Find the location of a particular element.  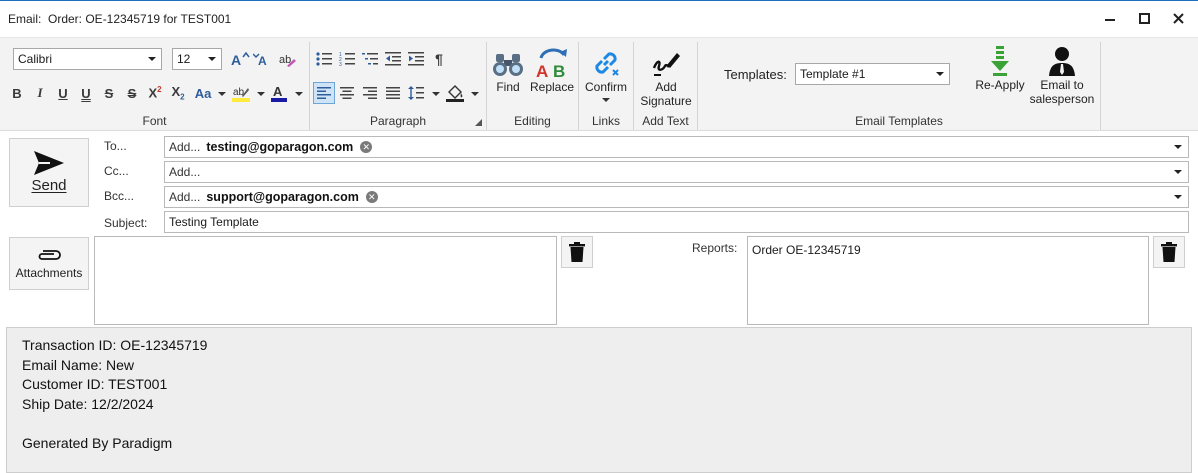

italic-button: I is located at coordinates (40, 93).